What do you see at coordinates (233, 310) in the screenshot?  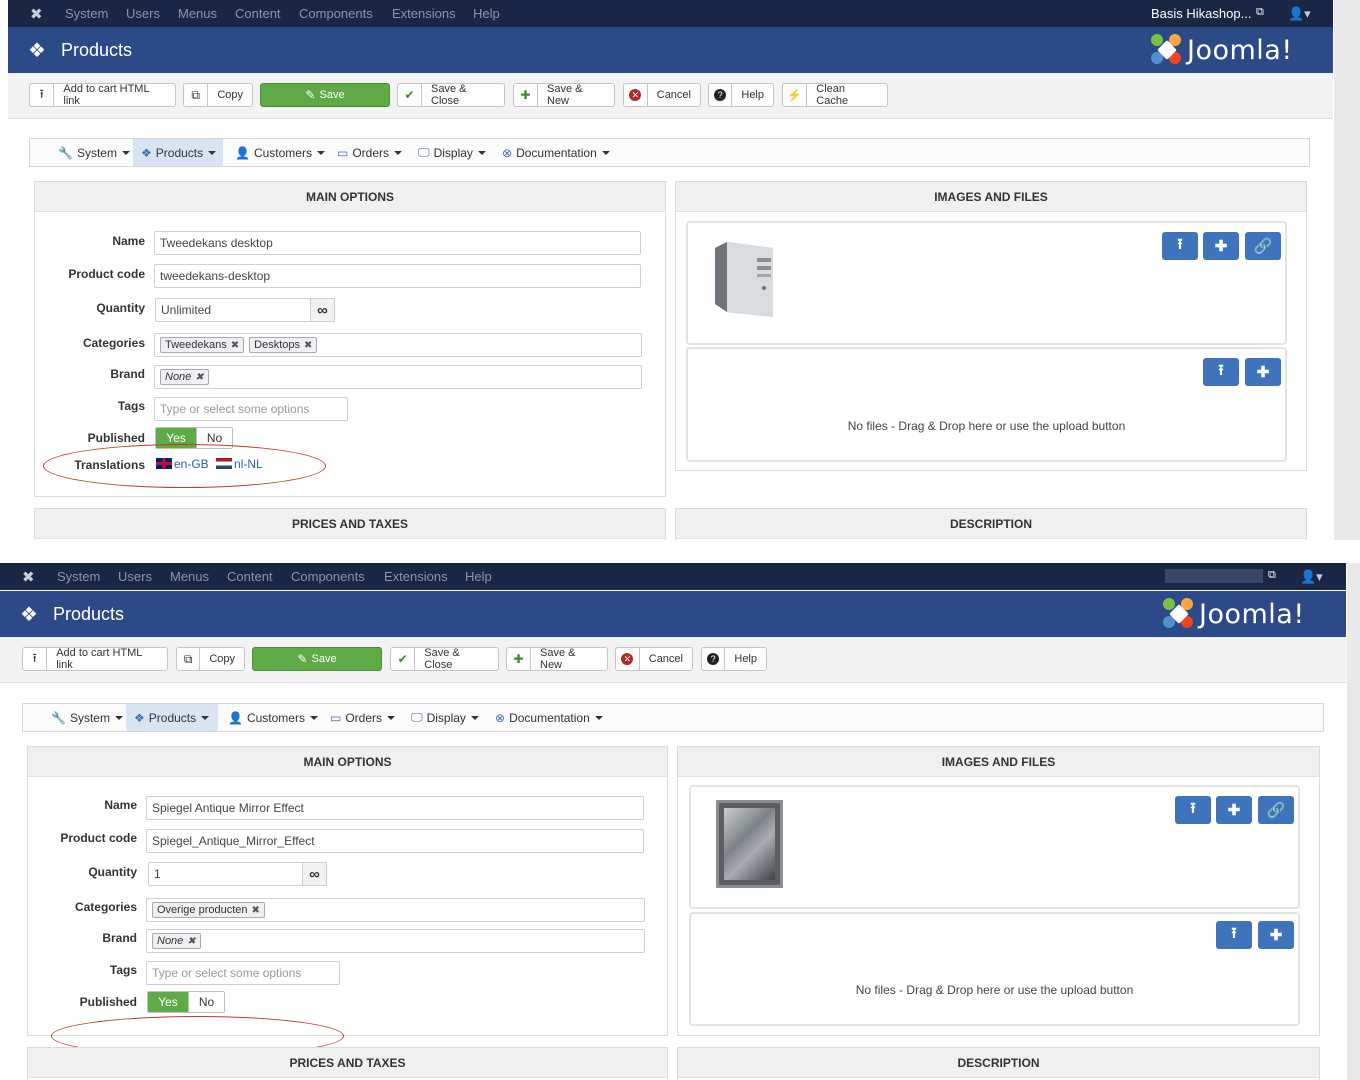 I see `quantity-input: Unlimited` at bounding box center [233, 310].